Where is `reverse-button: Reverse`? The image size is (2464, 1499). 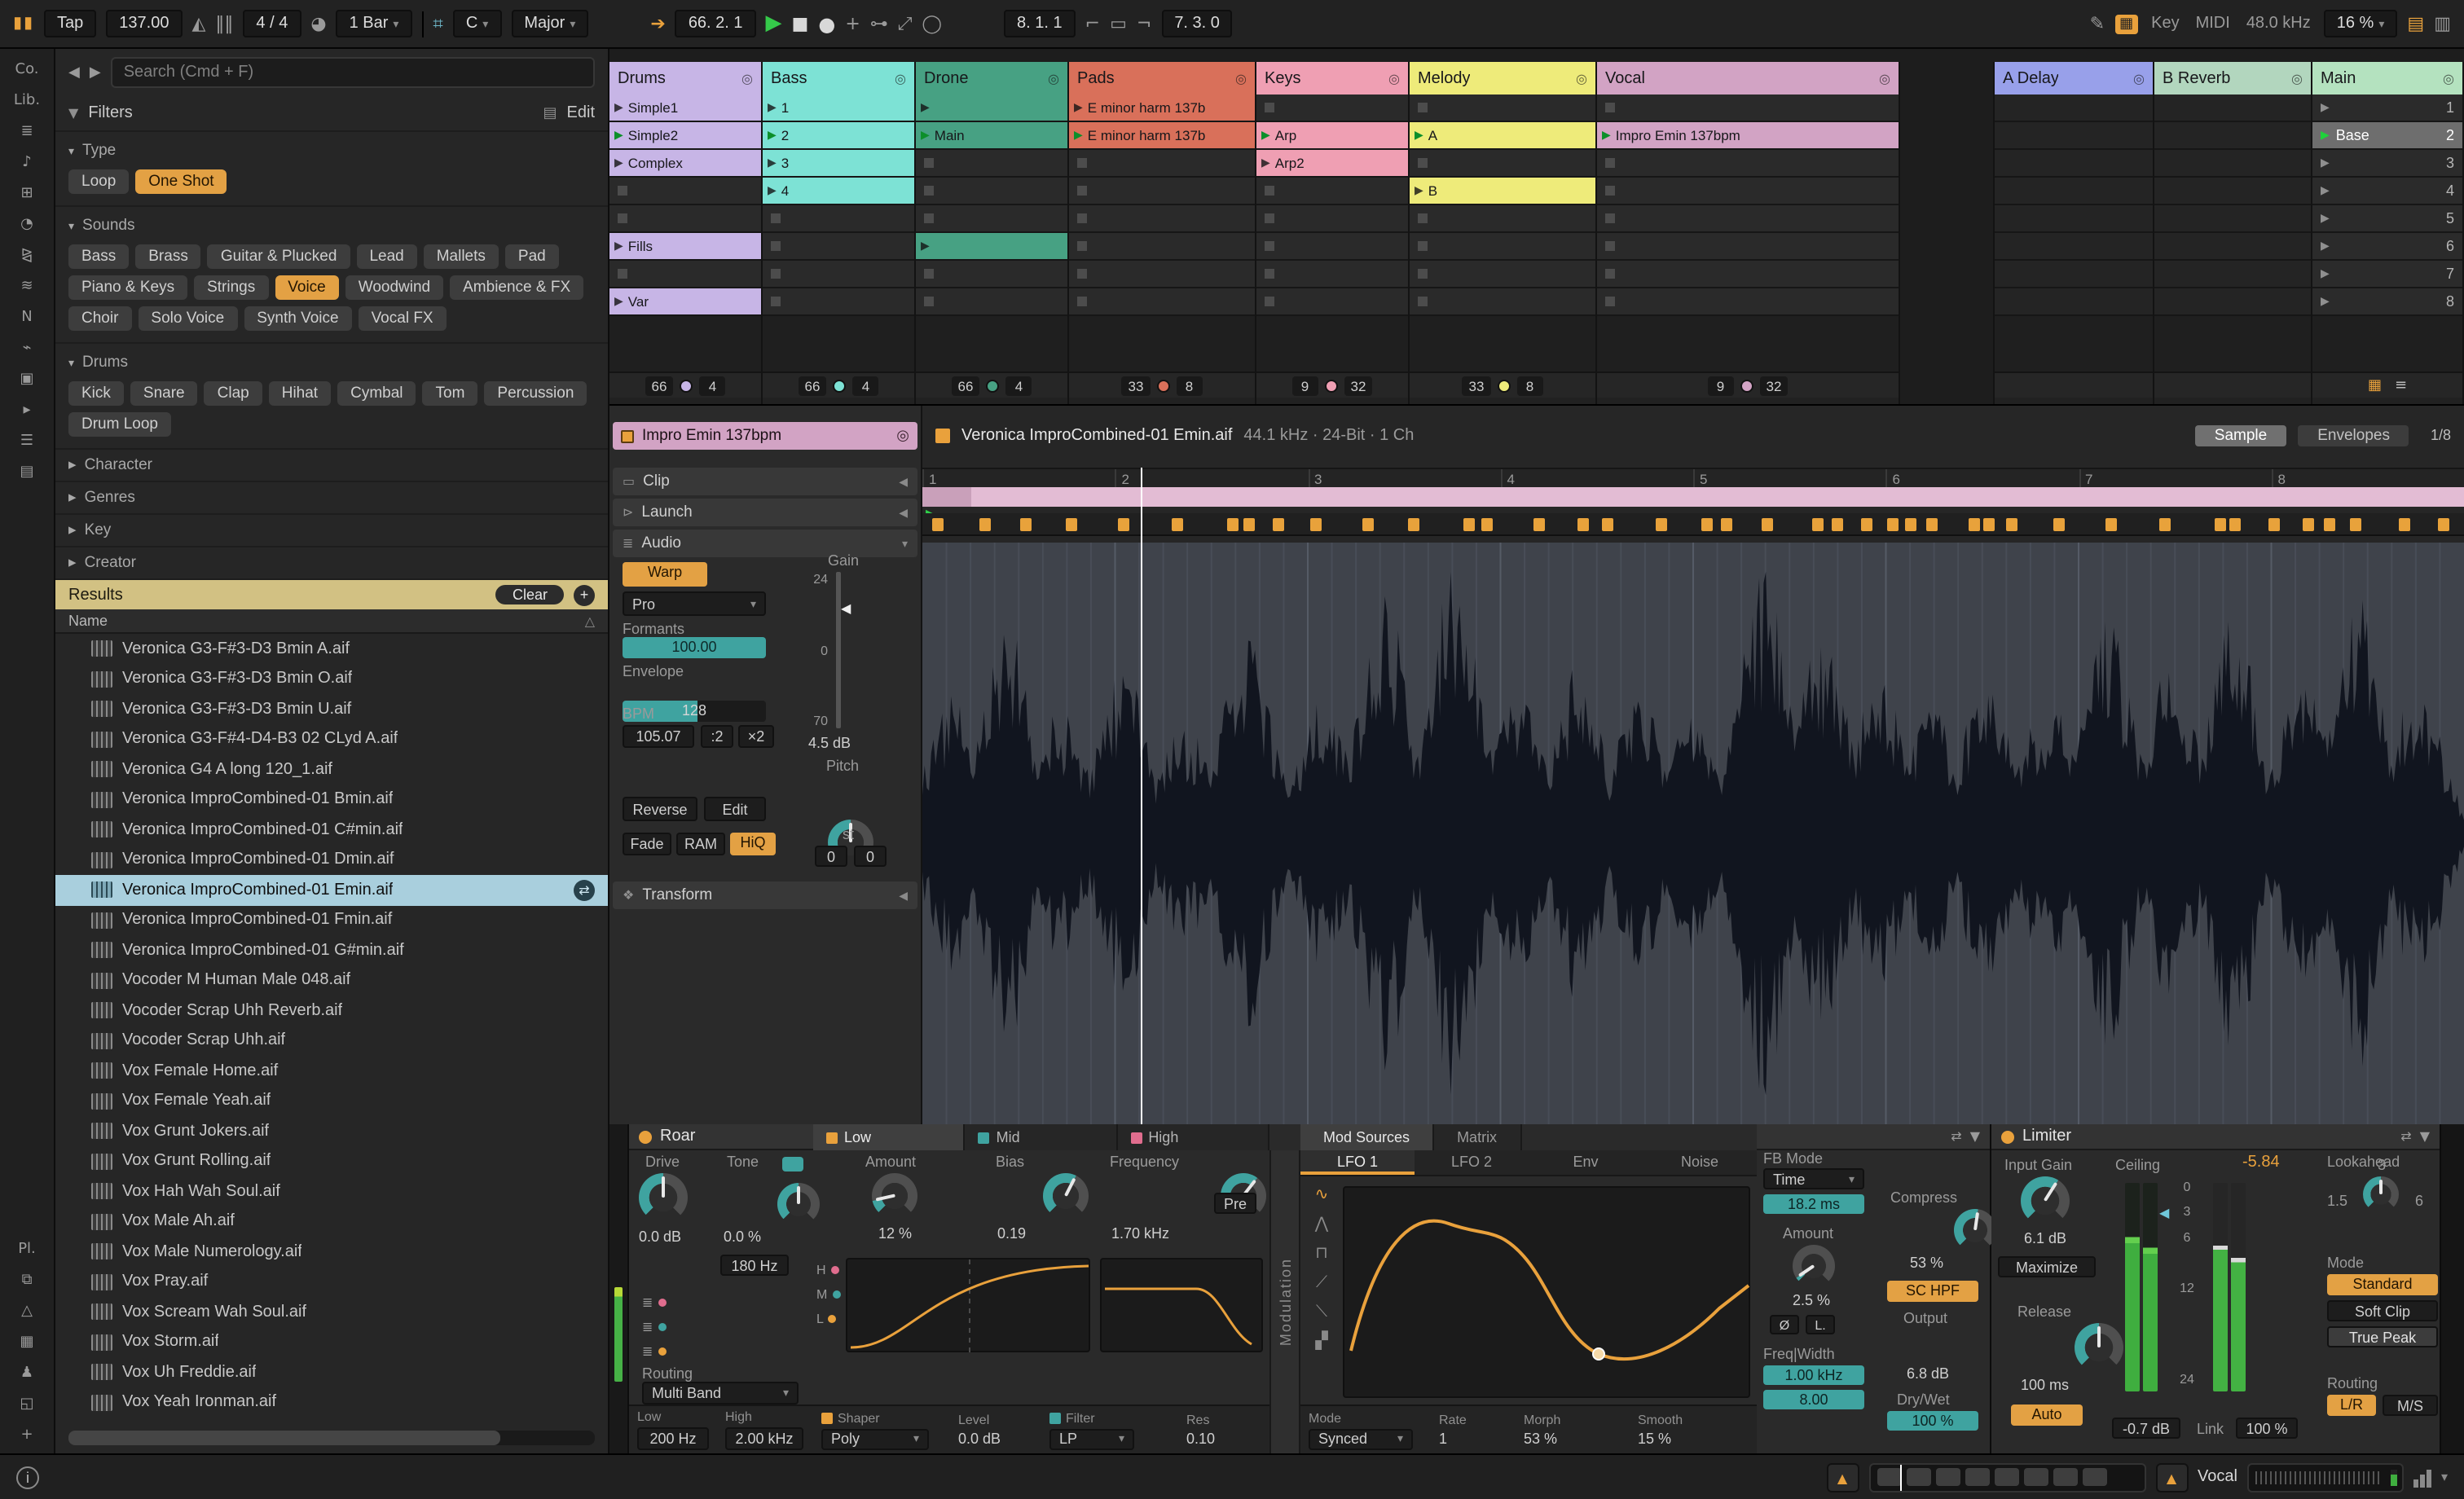
reverse-button: Reverse is located at coordinates (660, 809).